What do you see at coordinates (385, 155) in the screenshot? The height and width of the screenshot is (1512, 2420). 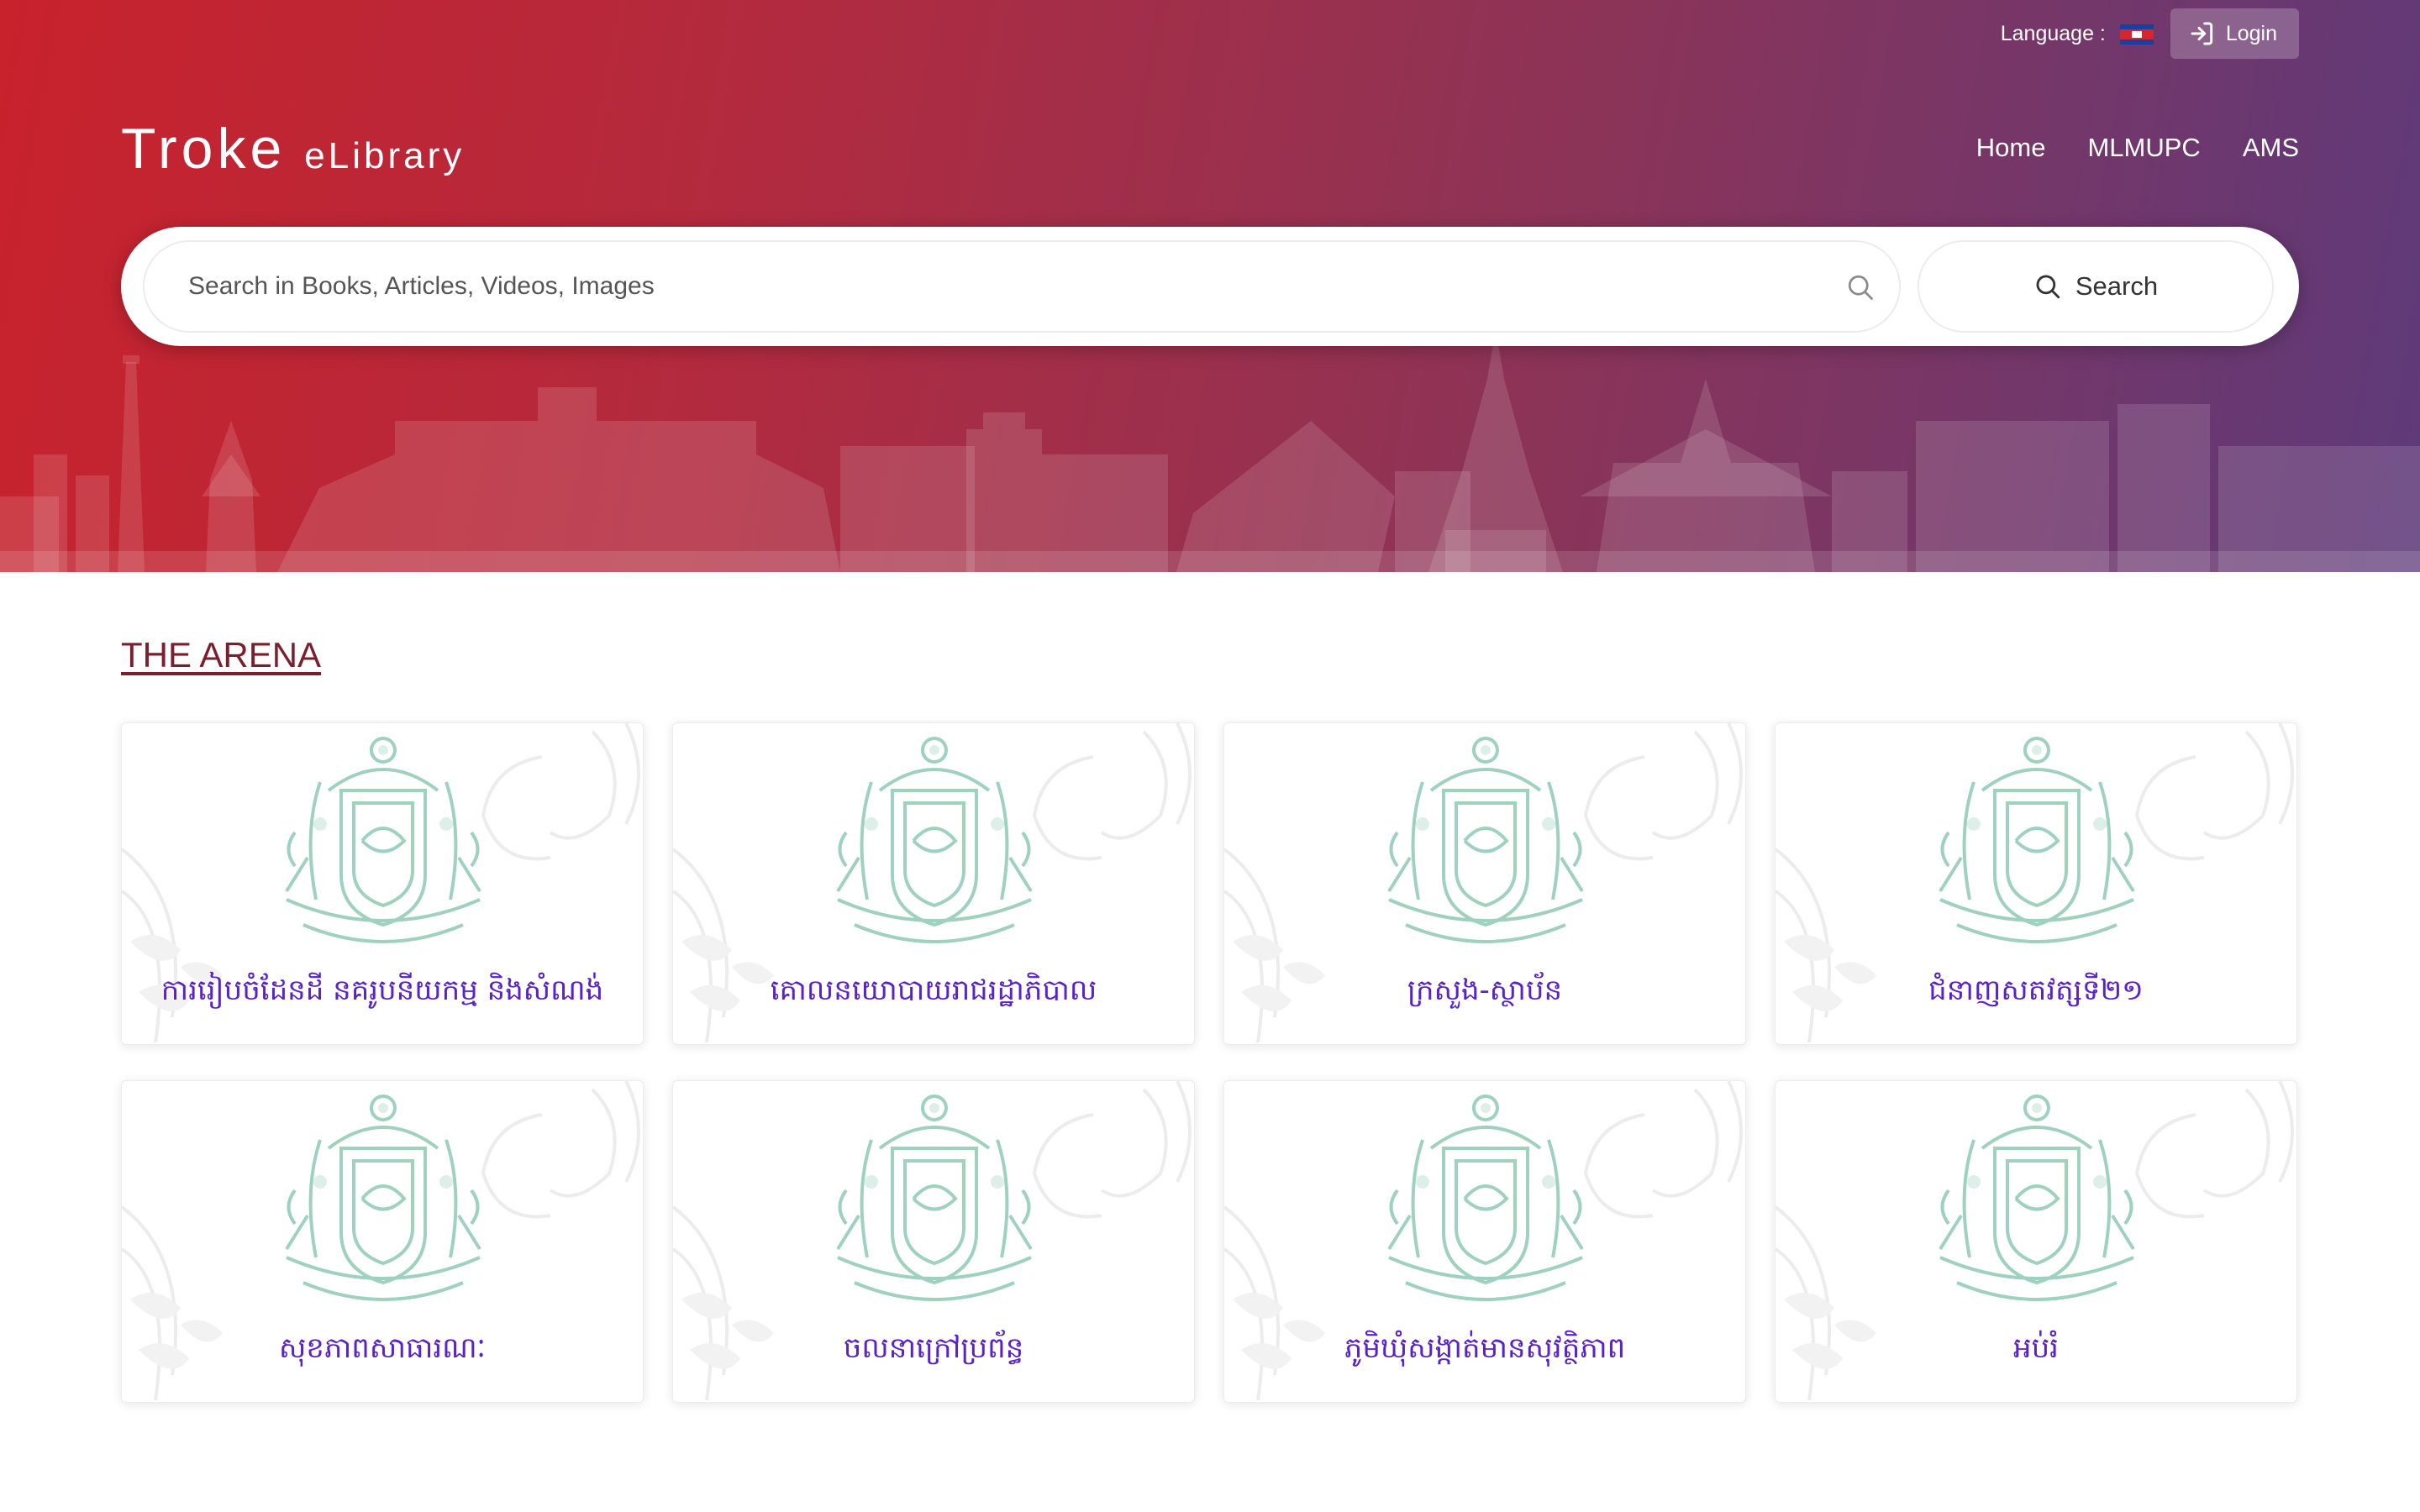 I see `logo-sub-text: eLibrary` at bounding box center [385, 155].